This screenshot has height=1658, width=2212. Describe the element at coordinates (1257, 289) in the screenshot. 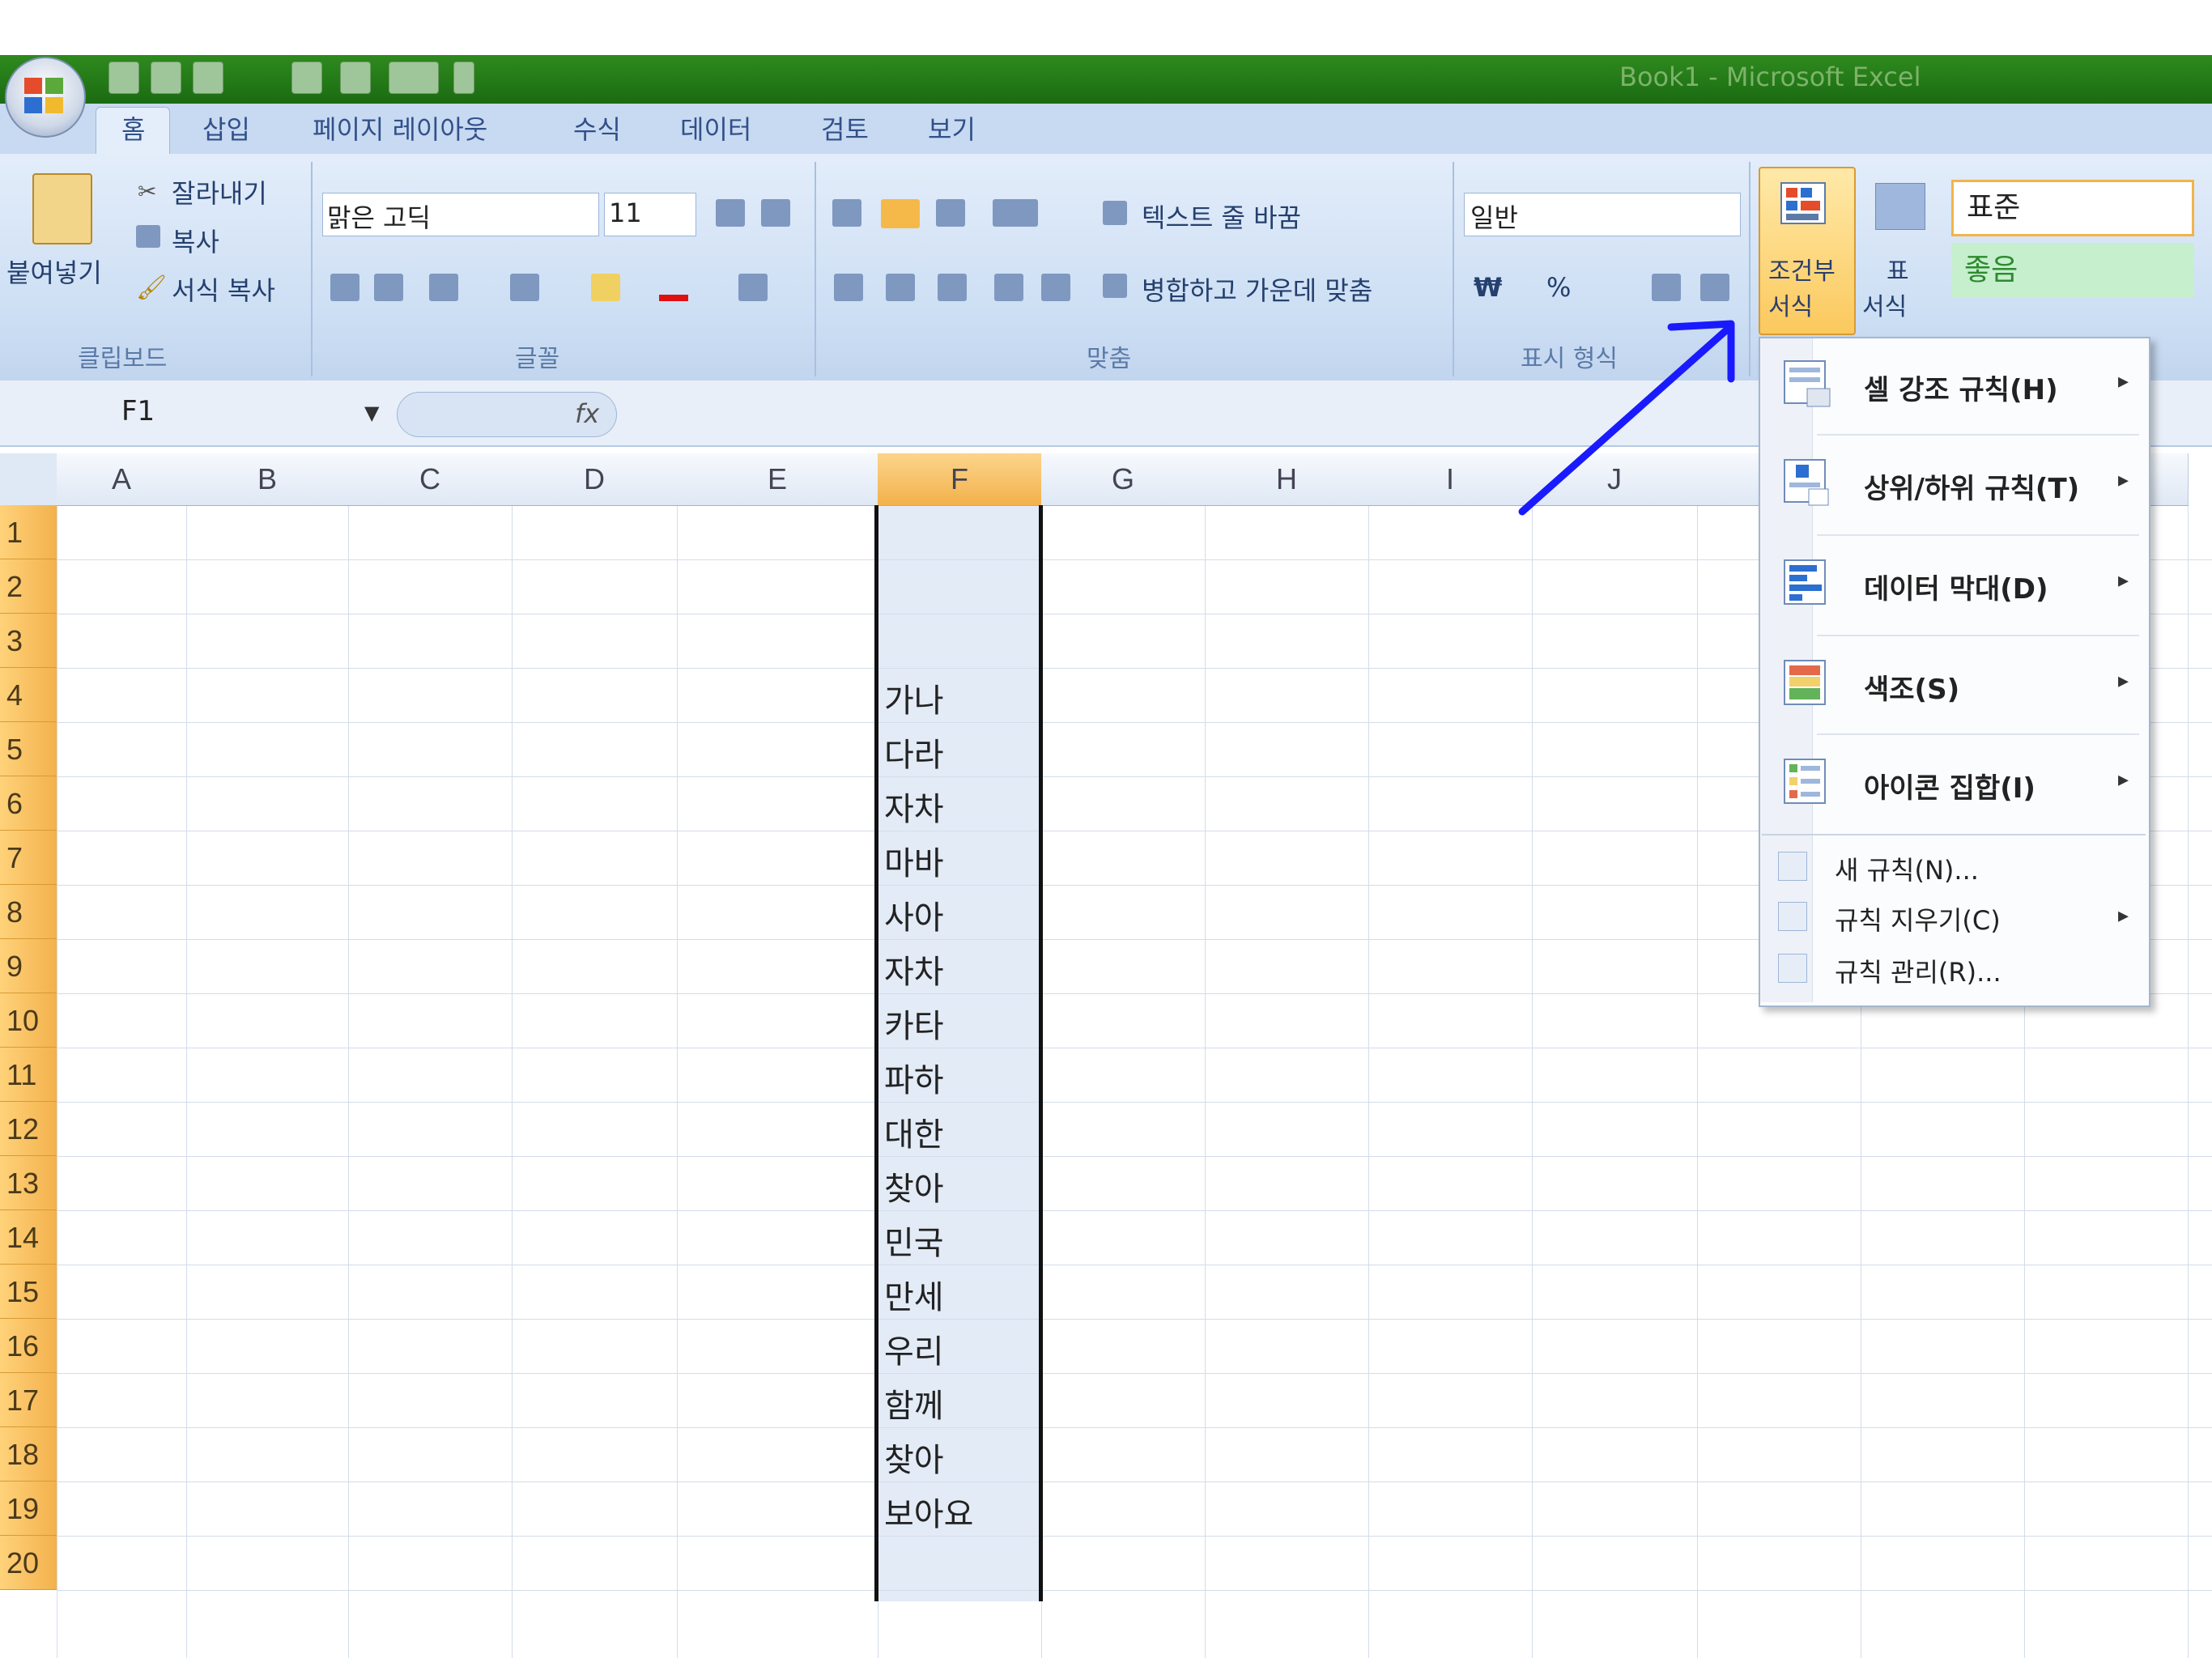

I see `merge-center-button: 병합하고 가운데 맞춤` at that location.